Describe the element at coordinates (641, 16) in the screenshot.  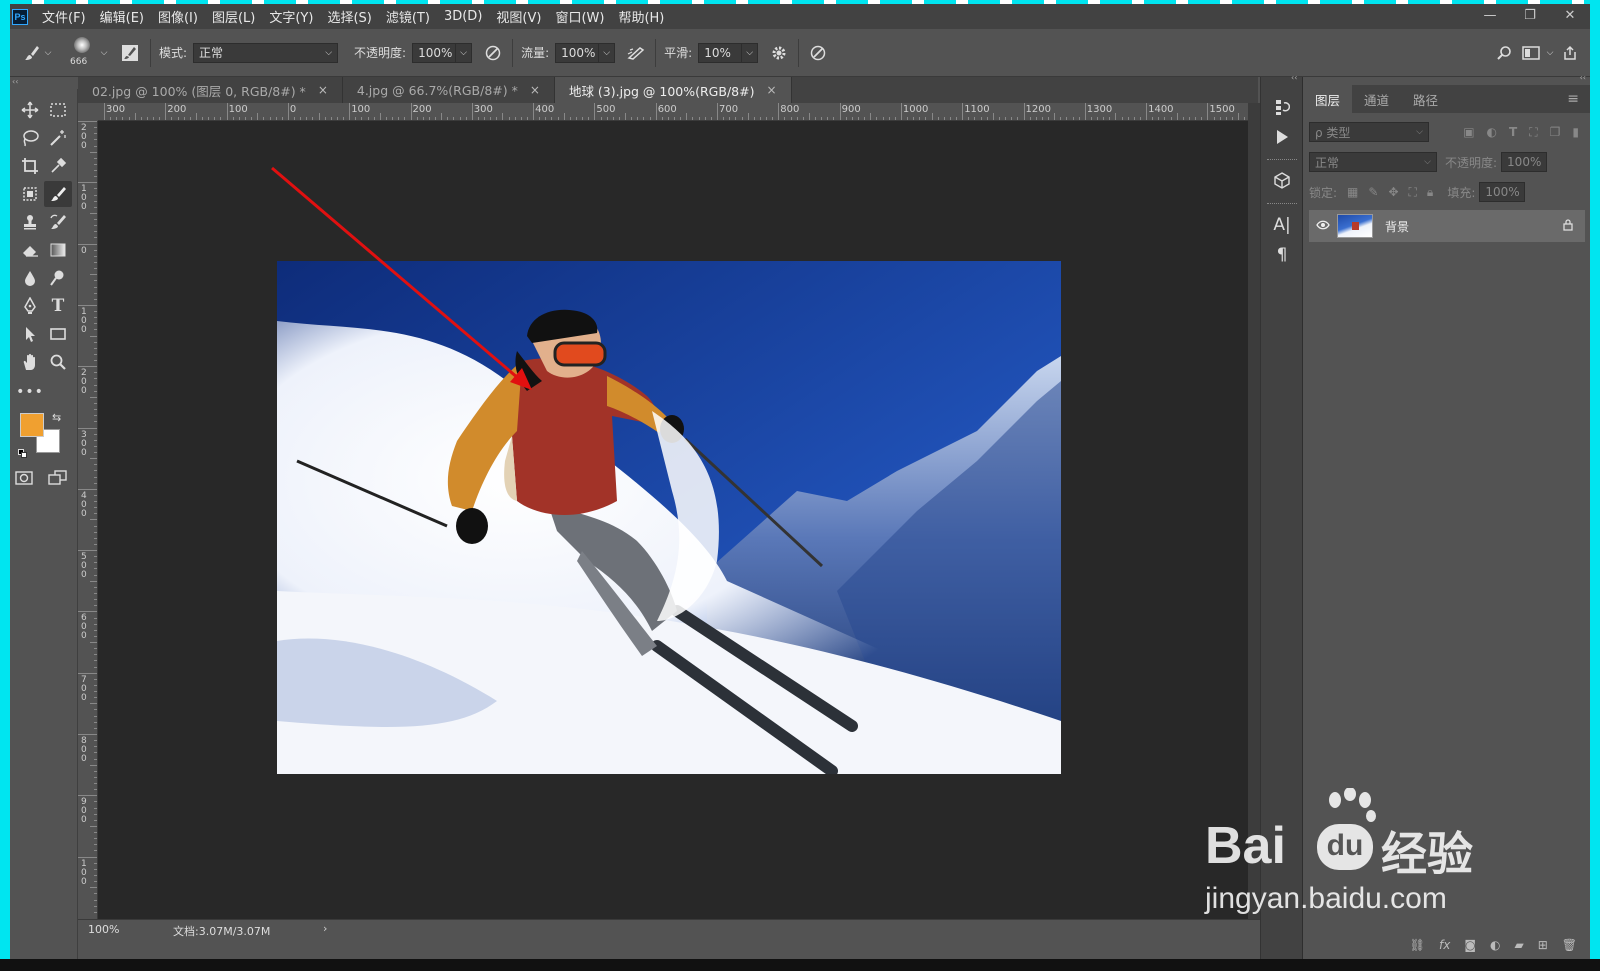
I see `menu-help: 帮助(H)` at that location.